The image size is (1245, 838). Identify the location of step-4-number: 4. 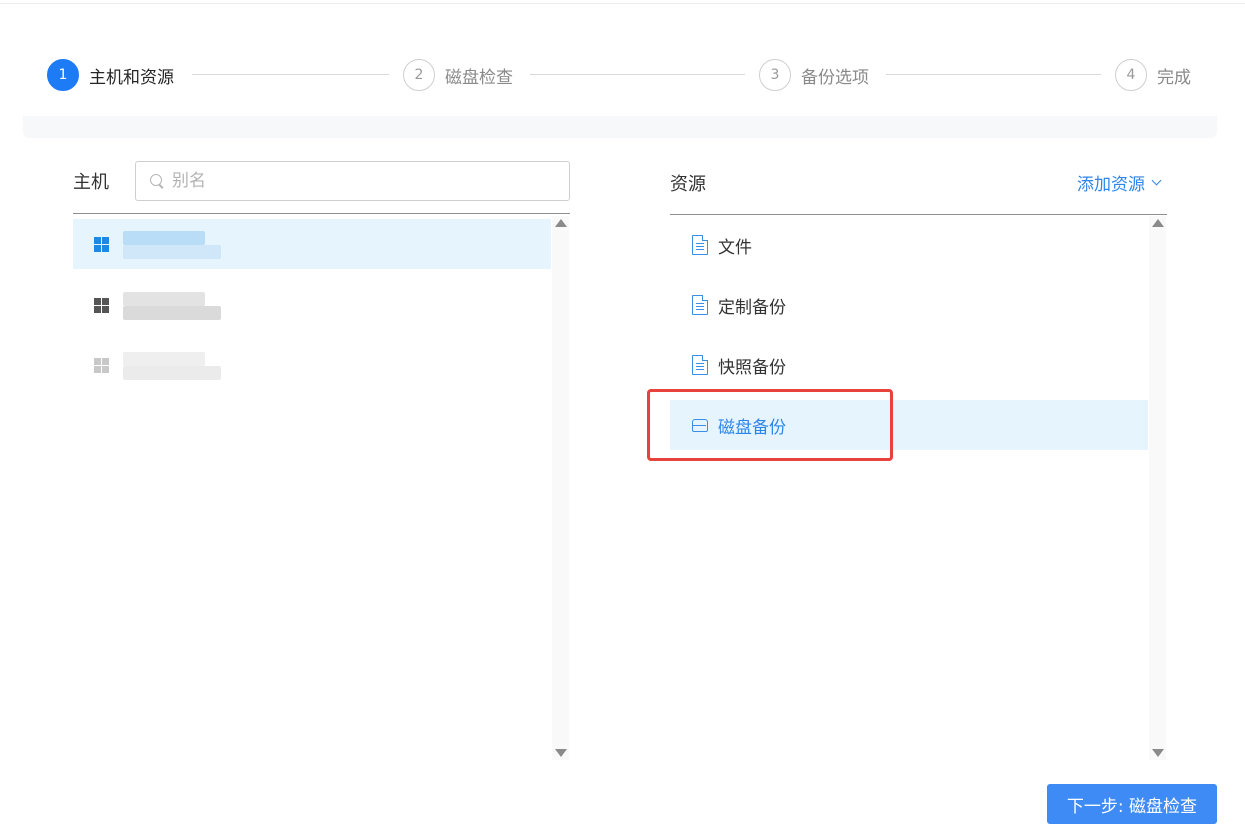
(1131, 75).